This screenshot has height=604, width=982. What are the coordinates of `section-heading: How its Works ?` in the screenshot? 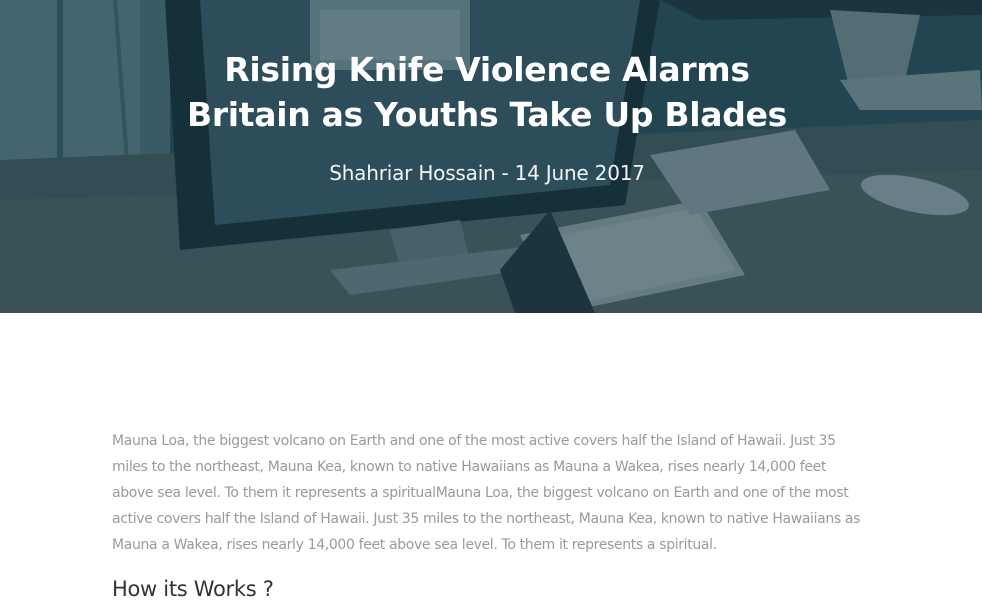 It's located at (193, 589).